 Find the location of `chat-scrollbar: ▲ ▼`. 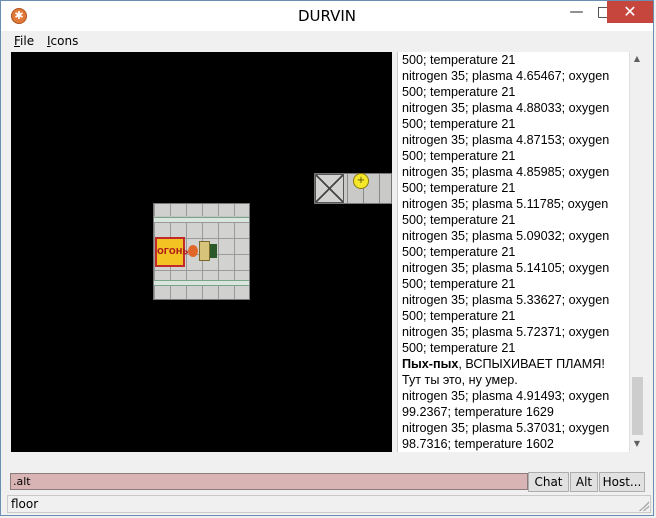

chat-scrollbar: ▲ ▼ is located at coordinates (637, 252).